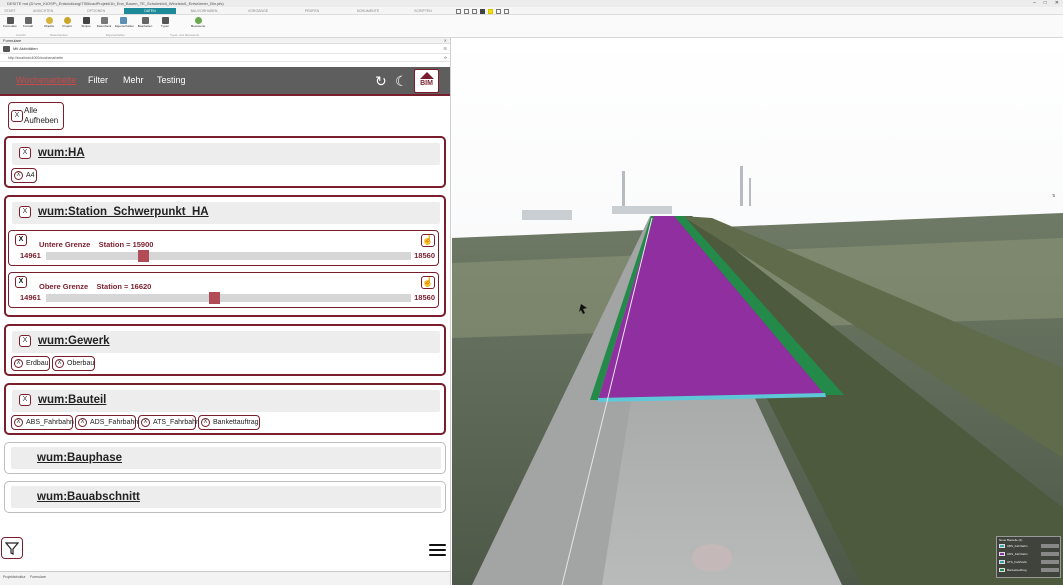 The width and height of the screenshot is (1063, 585). Describe the element at coordinates (204, 11) in the screenshot. I see `tab-bauvorhaben: BAUVORHABEN` at that location.